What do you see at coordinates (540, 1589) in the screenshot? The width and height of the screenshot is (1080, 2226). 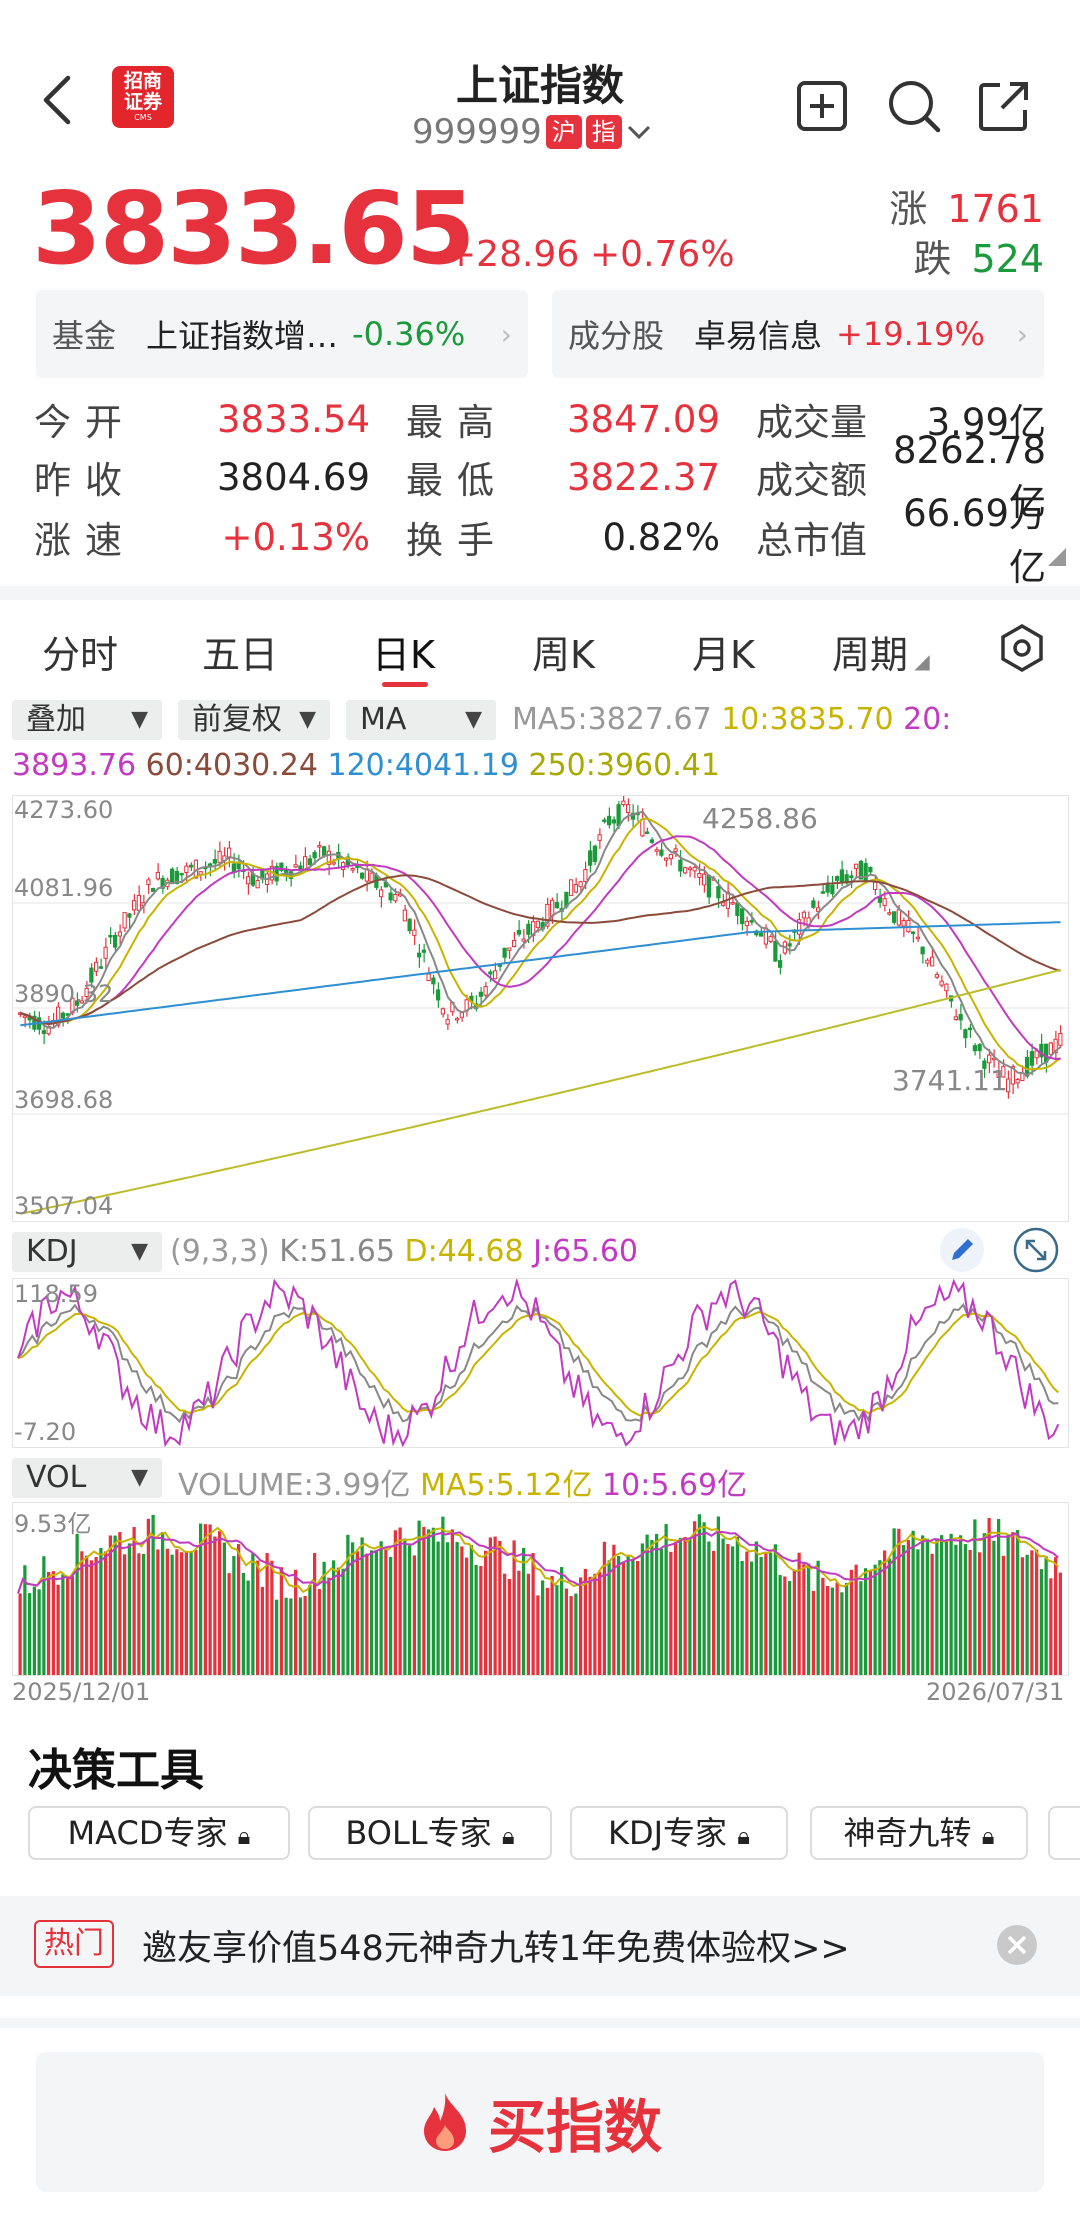 I see `volume-chart` at bounding box center [540, 1589].